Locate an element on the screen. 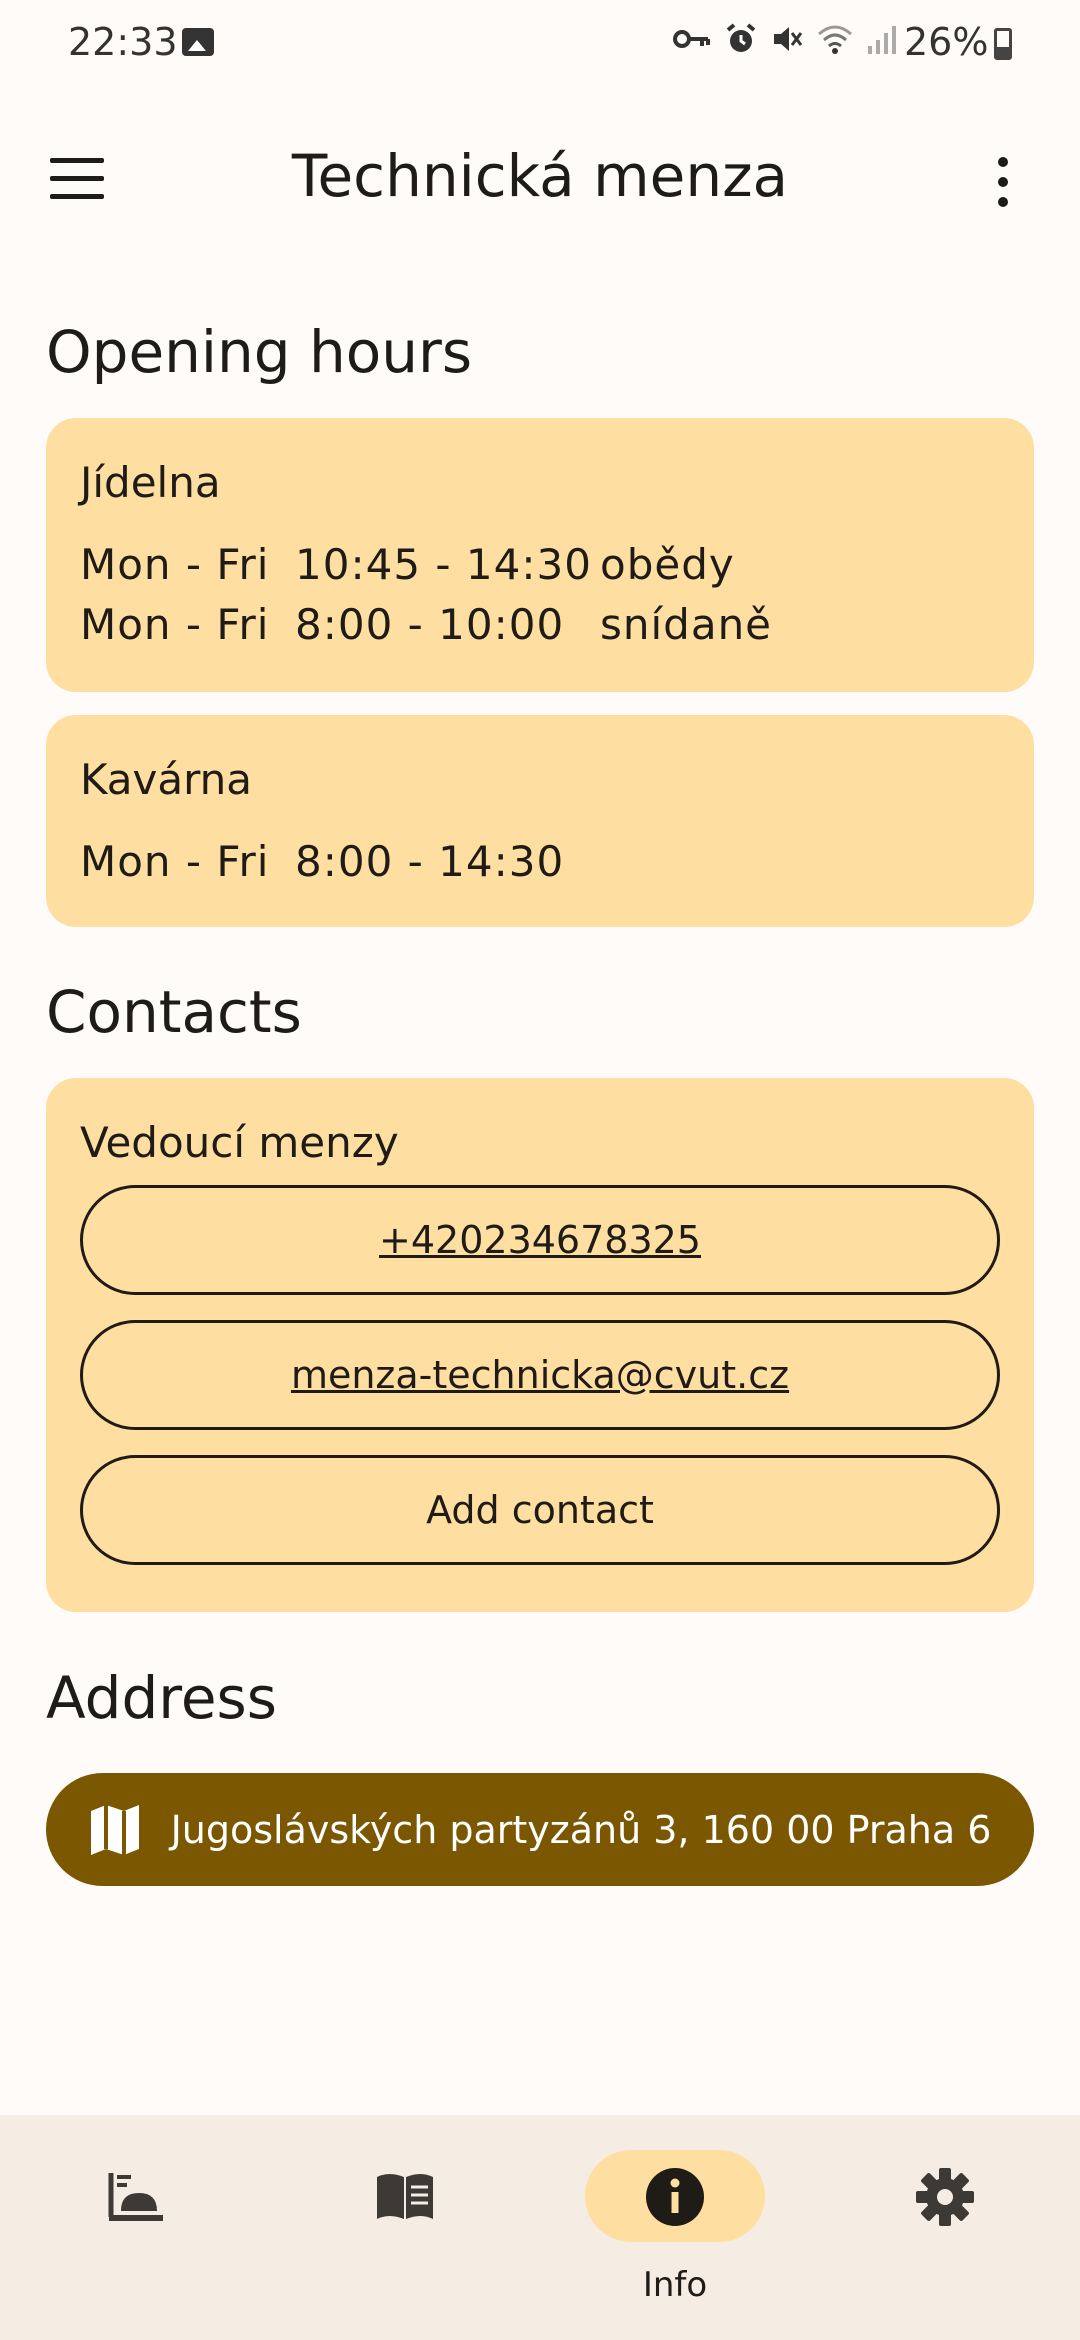 This screenshot has height=2340, width=1080. mute-icon is located at coordinates (788, 39).